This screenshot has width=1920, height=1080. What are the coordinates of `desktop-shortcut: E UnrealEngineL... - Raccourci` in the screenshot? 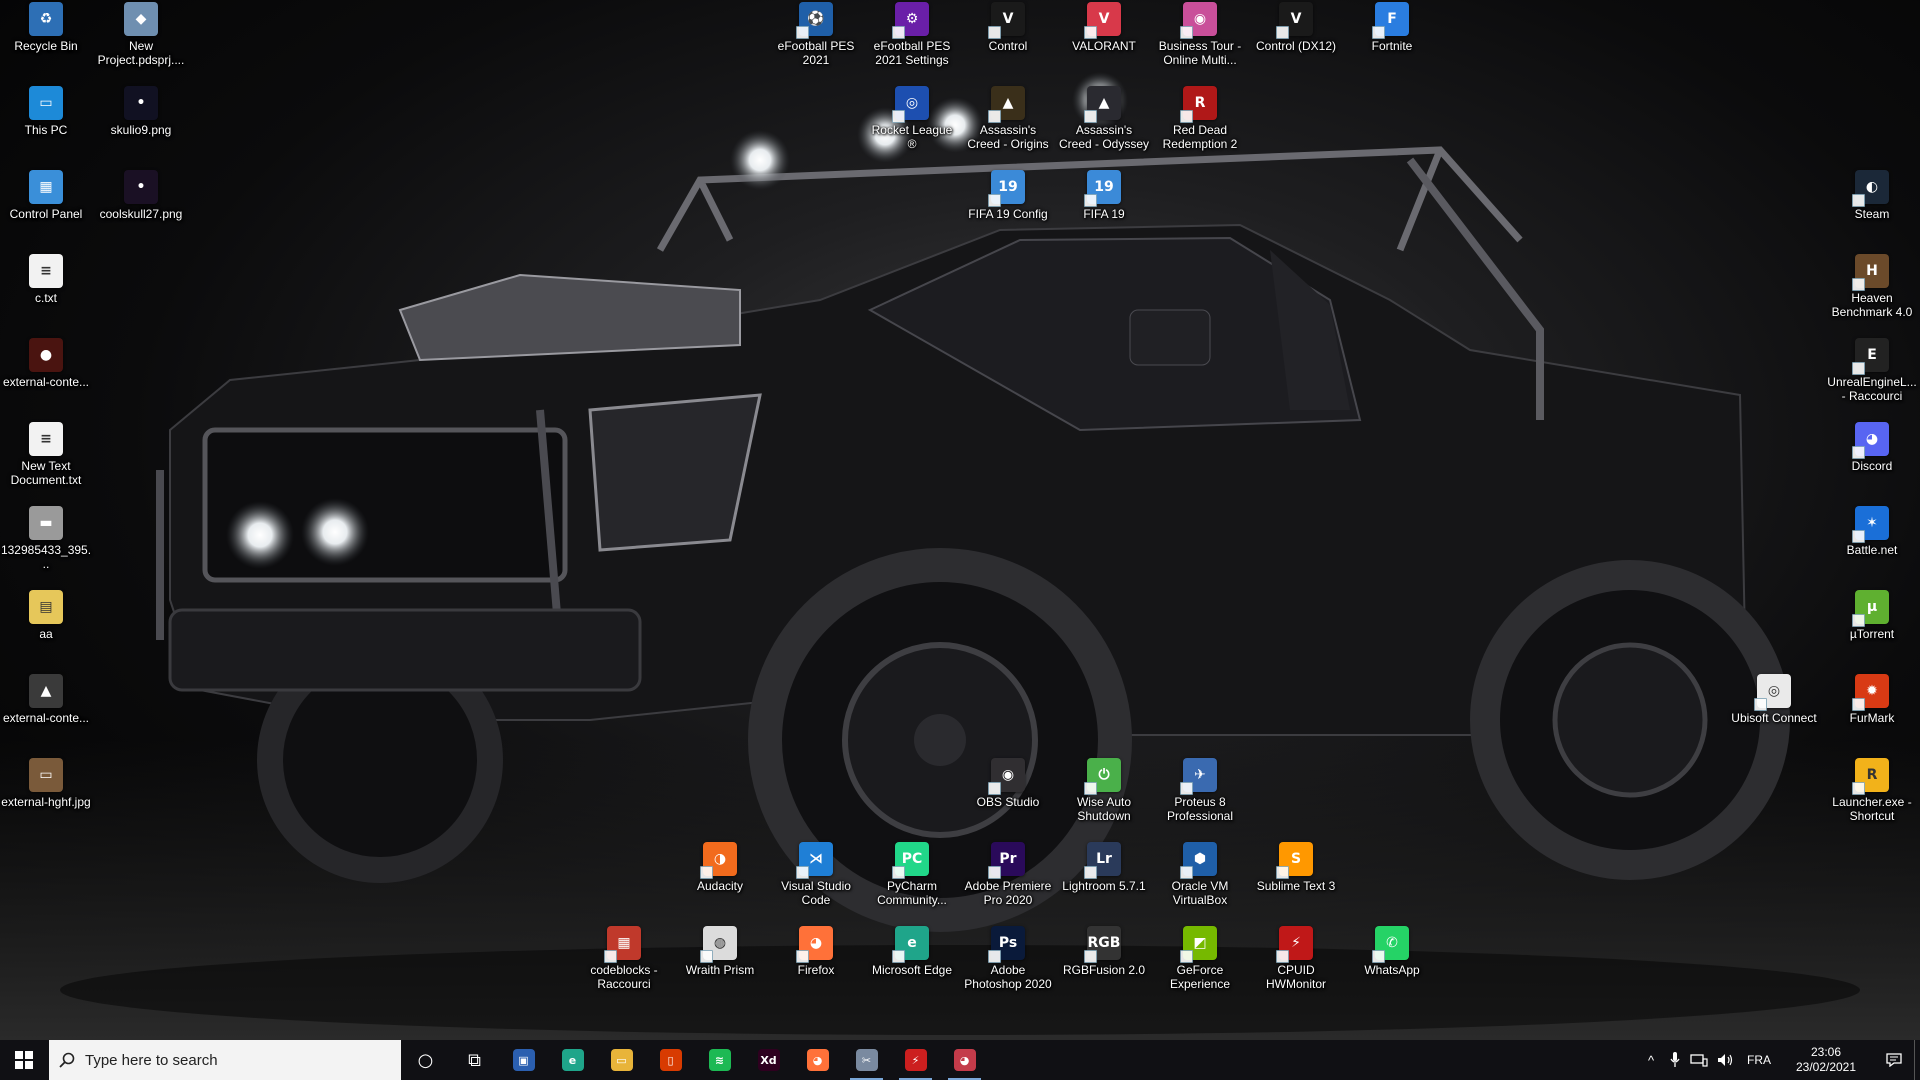 It's located at (1872, 379).